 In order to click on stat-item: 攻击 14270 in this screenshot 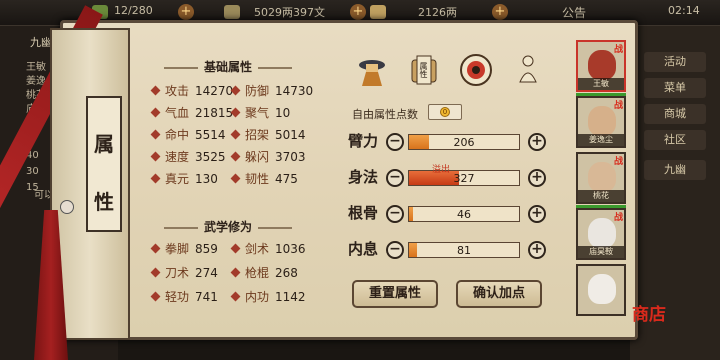, I will do `click(192, 90)`.